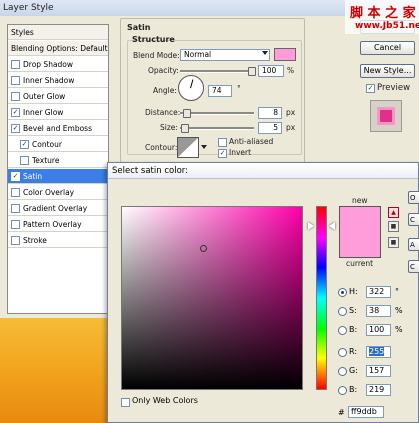  What do you see at coordinates (24, 144) in the screenshot?
I see `contour-checkbox: ✓` at bounding box center [24, 144].